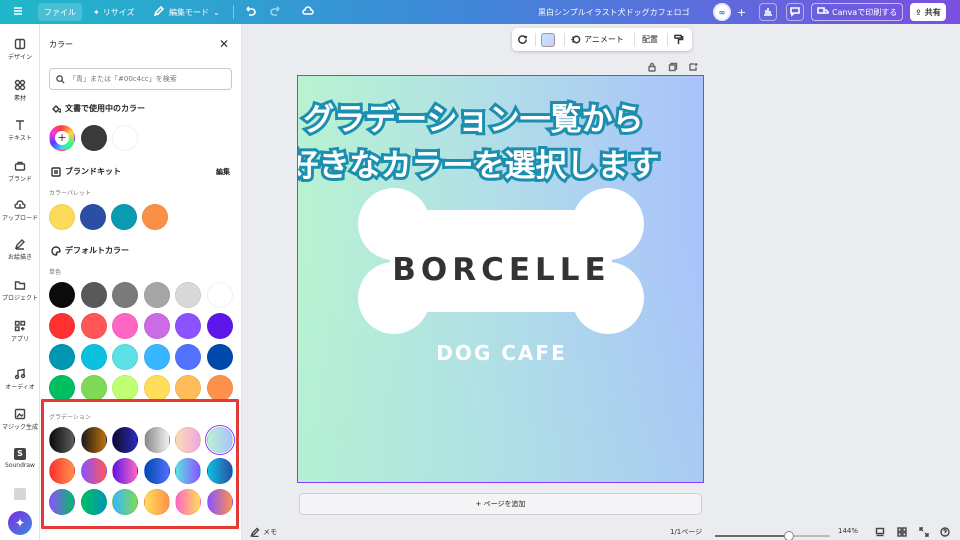 Image resolution: width=960 pixels, height=540 pixels. I want to click on edit-mode-label: 編集モード, so click(189, 12).